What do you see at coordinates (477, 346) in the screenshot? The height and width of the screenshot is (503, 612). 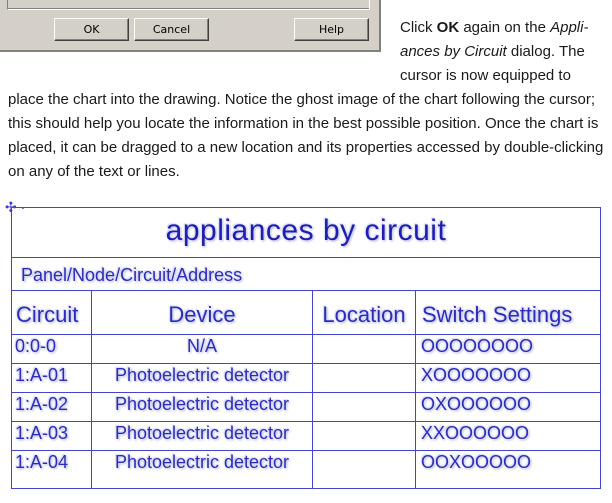 I see `cell-switch-settings: OOOOOOOO` at bounding box center [477, 346].